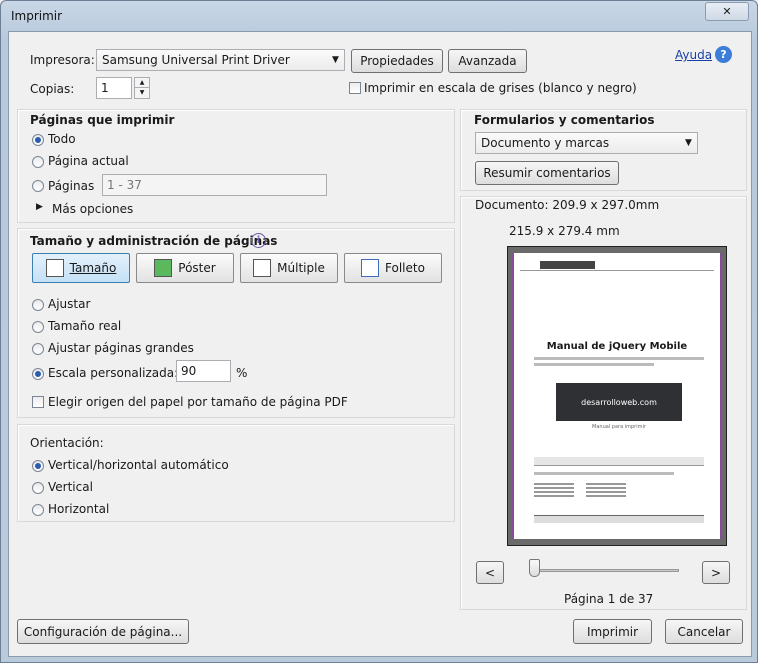 This screenshot has width=758, height=663. I want to click on header-logo-bar, so click(567, 265).